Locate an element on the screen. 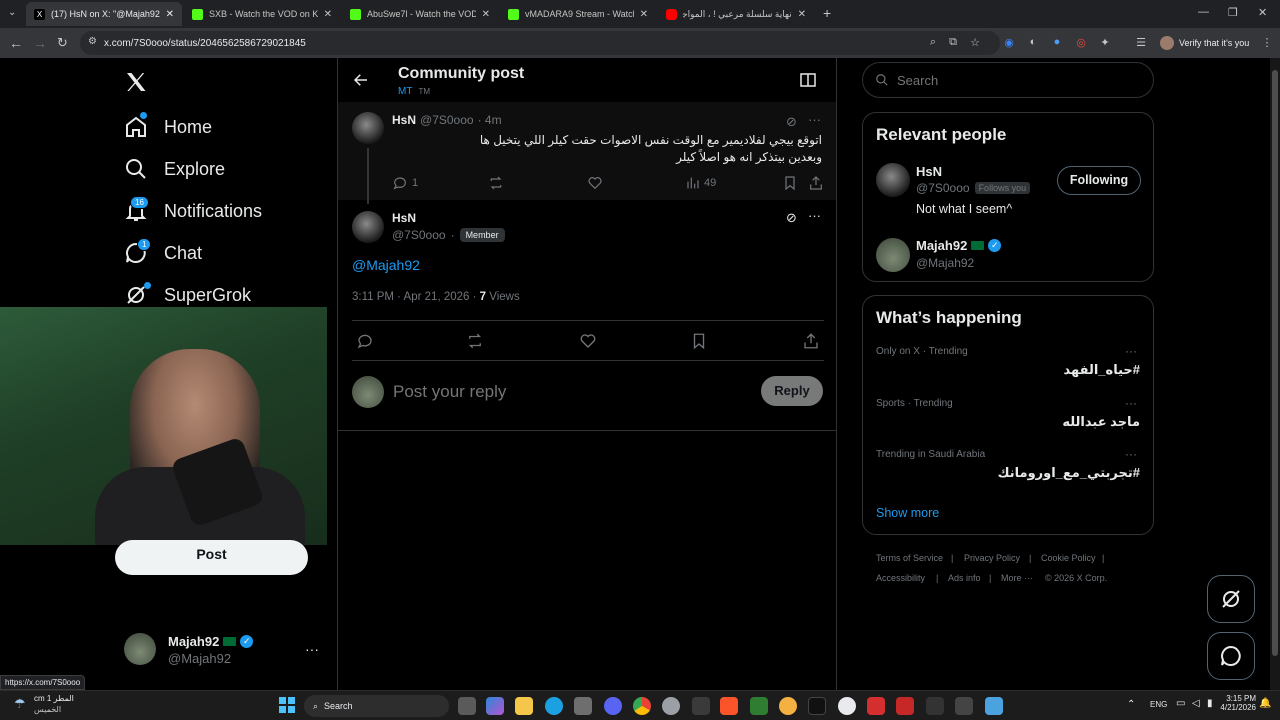 The width and height of the screenshot is (1280, 720). tiktok-icon is located at coordinates (817, 706).